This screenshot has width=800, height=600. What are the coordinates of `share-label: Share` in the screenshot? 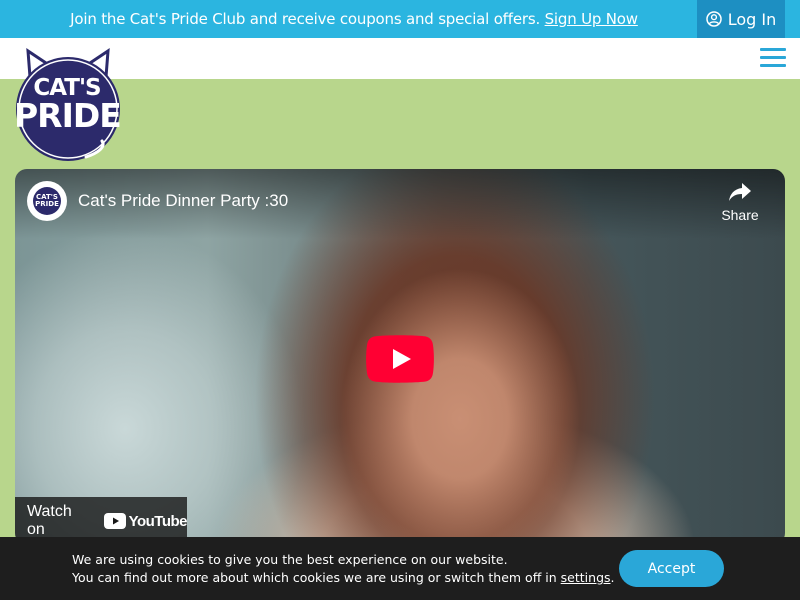 It's located at (740, 215).